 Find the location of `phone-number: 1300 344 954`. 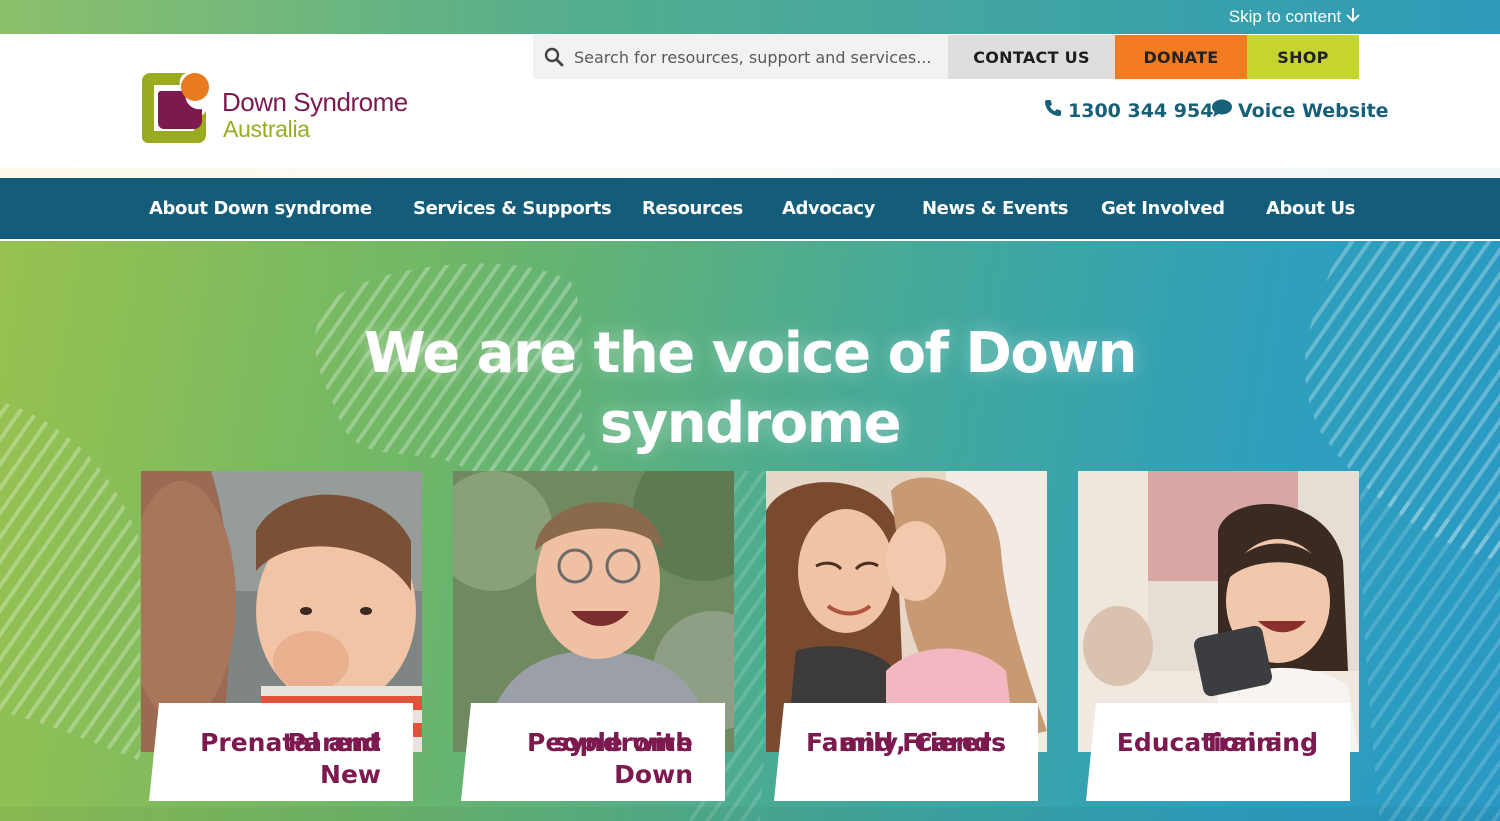

phone-number: 1300 344 954 is located at coordinates (1141, 110).